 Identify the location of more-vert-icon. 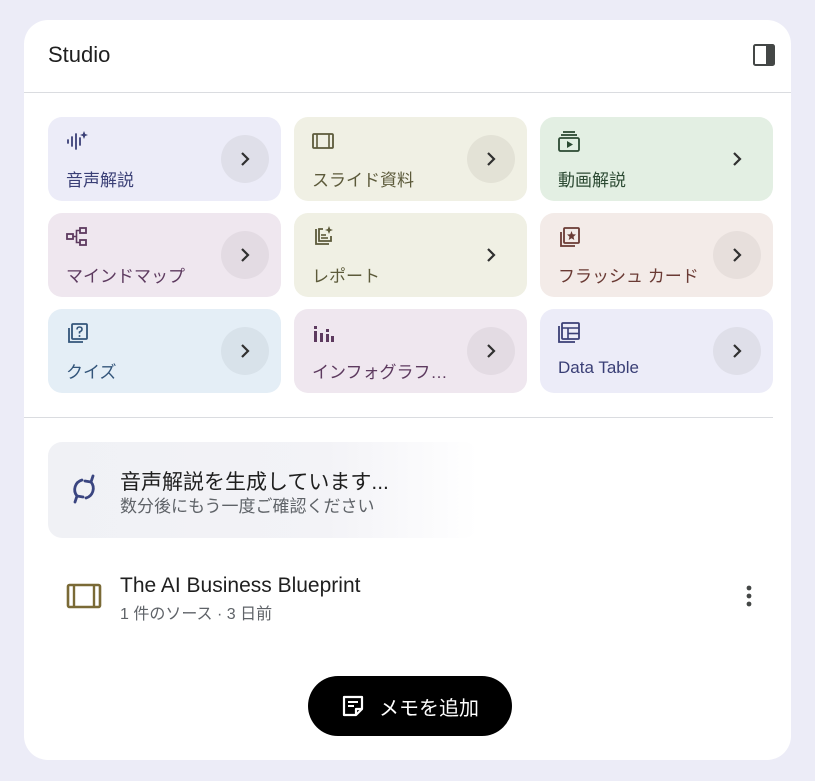
(749, 596).